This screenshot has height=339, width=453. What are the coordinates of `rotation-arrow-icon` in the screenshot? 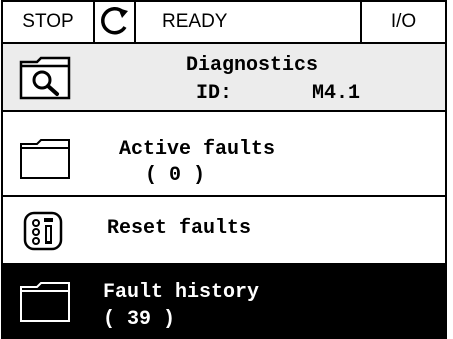 It's located at (114, 21).